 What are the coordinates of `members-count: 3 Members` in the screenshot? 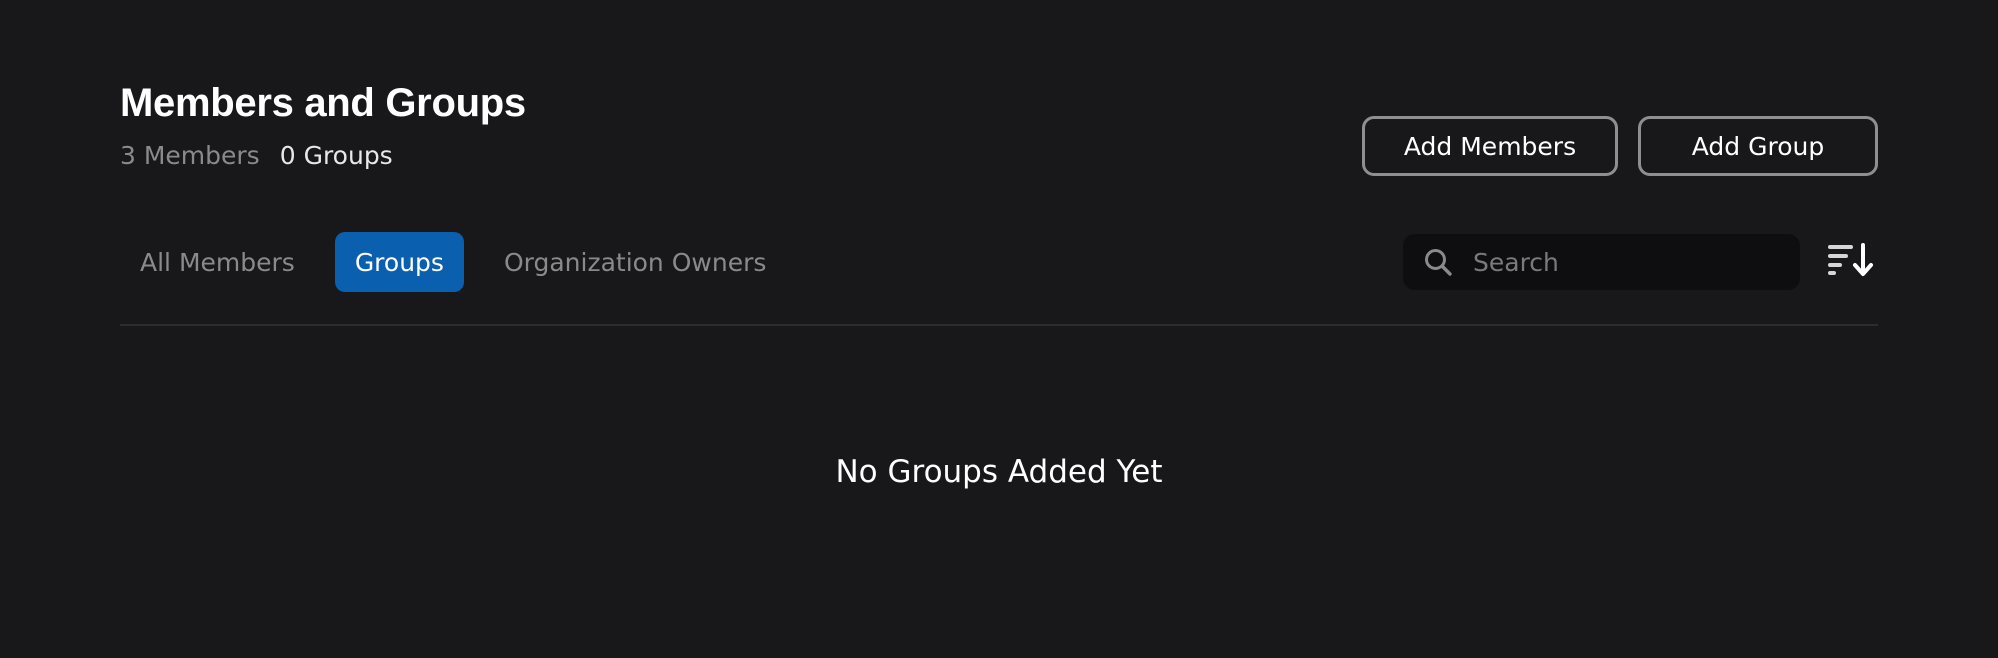 It's located at (190, 155).